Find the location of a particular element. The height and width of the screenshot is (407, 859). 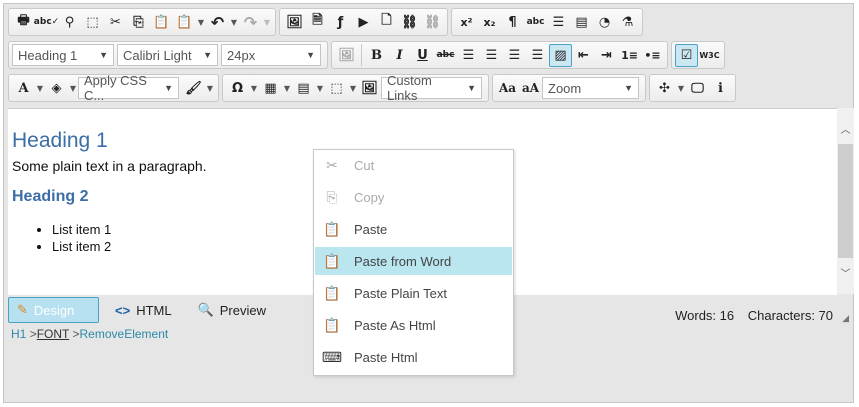

format-stripper-icon: abc is located at coordinates (535, 22).